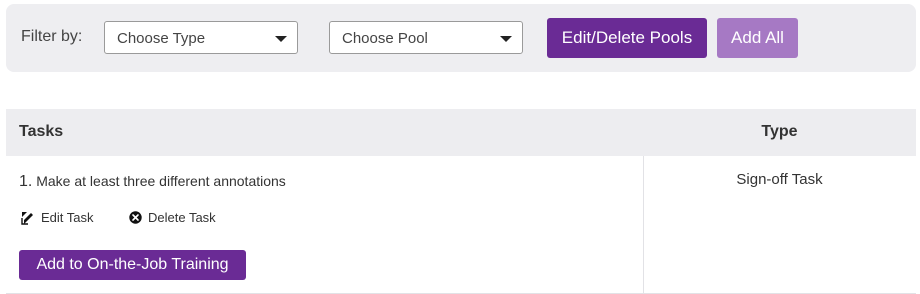 The image size is (920, 294). What do you see at coordinates (182, 217) in the screenshot?
I see `delete-task-label: Delete Task` at bounding box center [182, 217].